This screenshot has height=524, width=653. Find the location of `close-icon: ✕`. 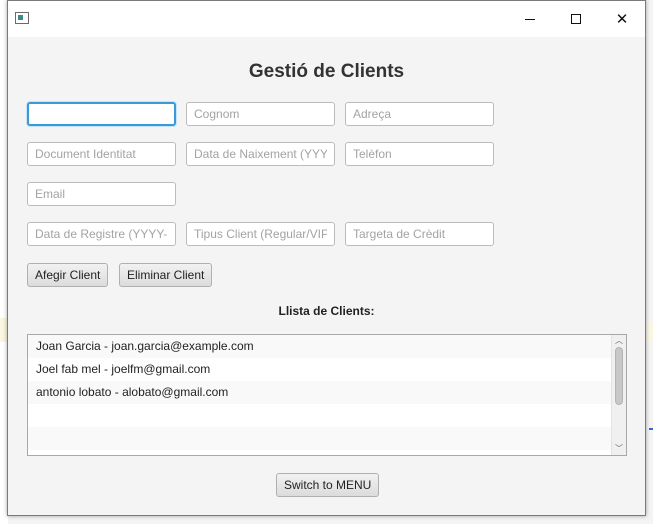

close-icon: ✕ is located at coordinates (622, 19).